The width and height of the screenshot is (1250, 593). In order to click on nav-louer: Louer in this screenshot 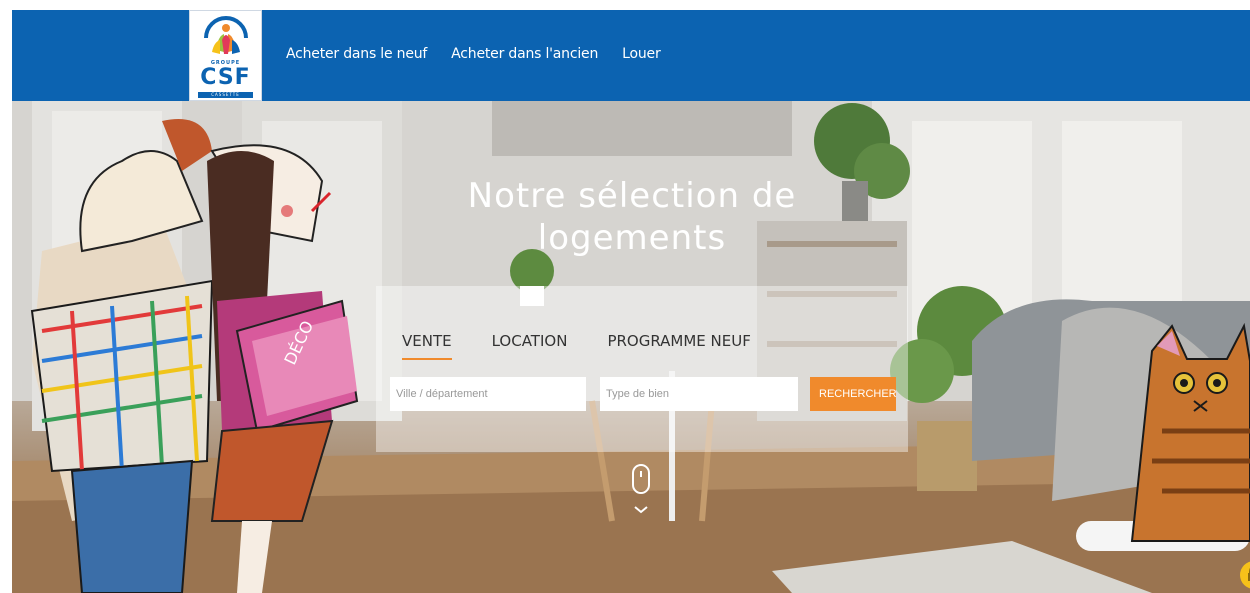, I will do `click(641, 54)`.